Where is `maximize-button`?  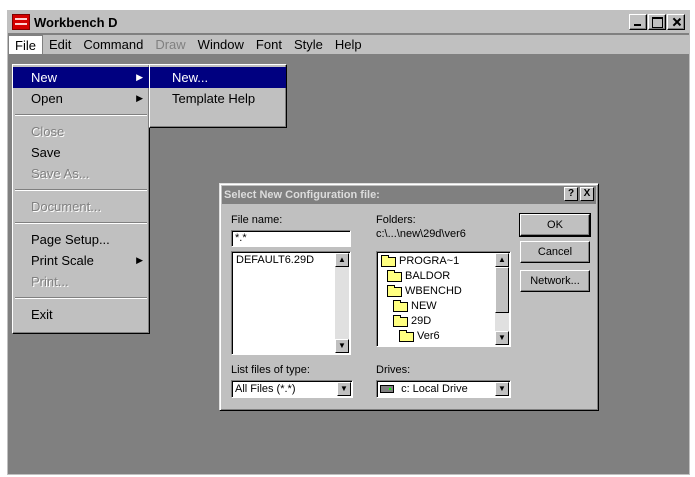 maximize-button is located at coordinates (657, 22).